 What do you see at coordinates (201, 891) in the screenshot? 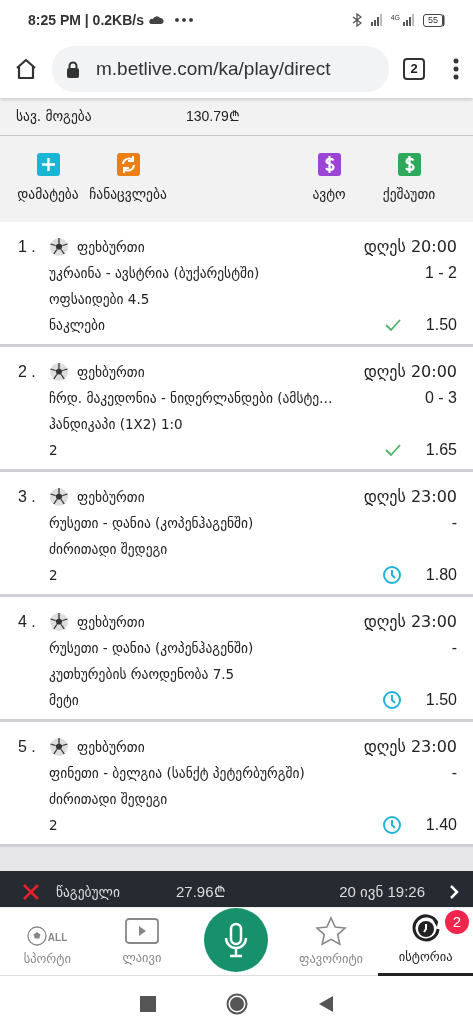
I see `ticket-amount: 27.96₾` at bounding box center [201, 891].